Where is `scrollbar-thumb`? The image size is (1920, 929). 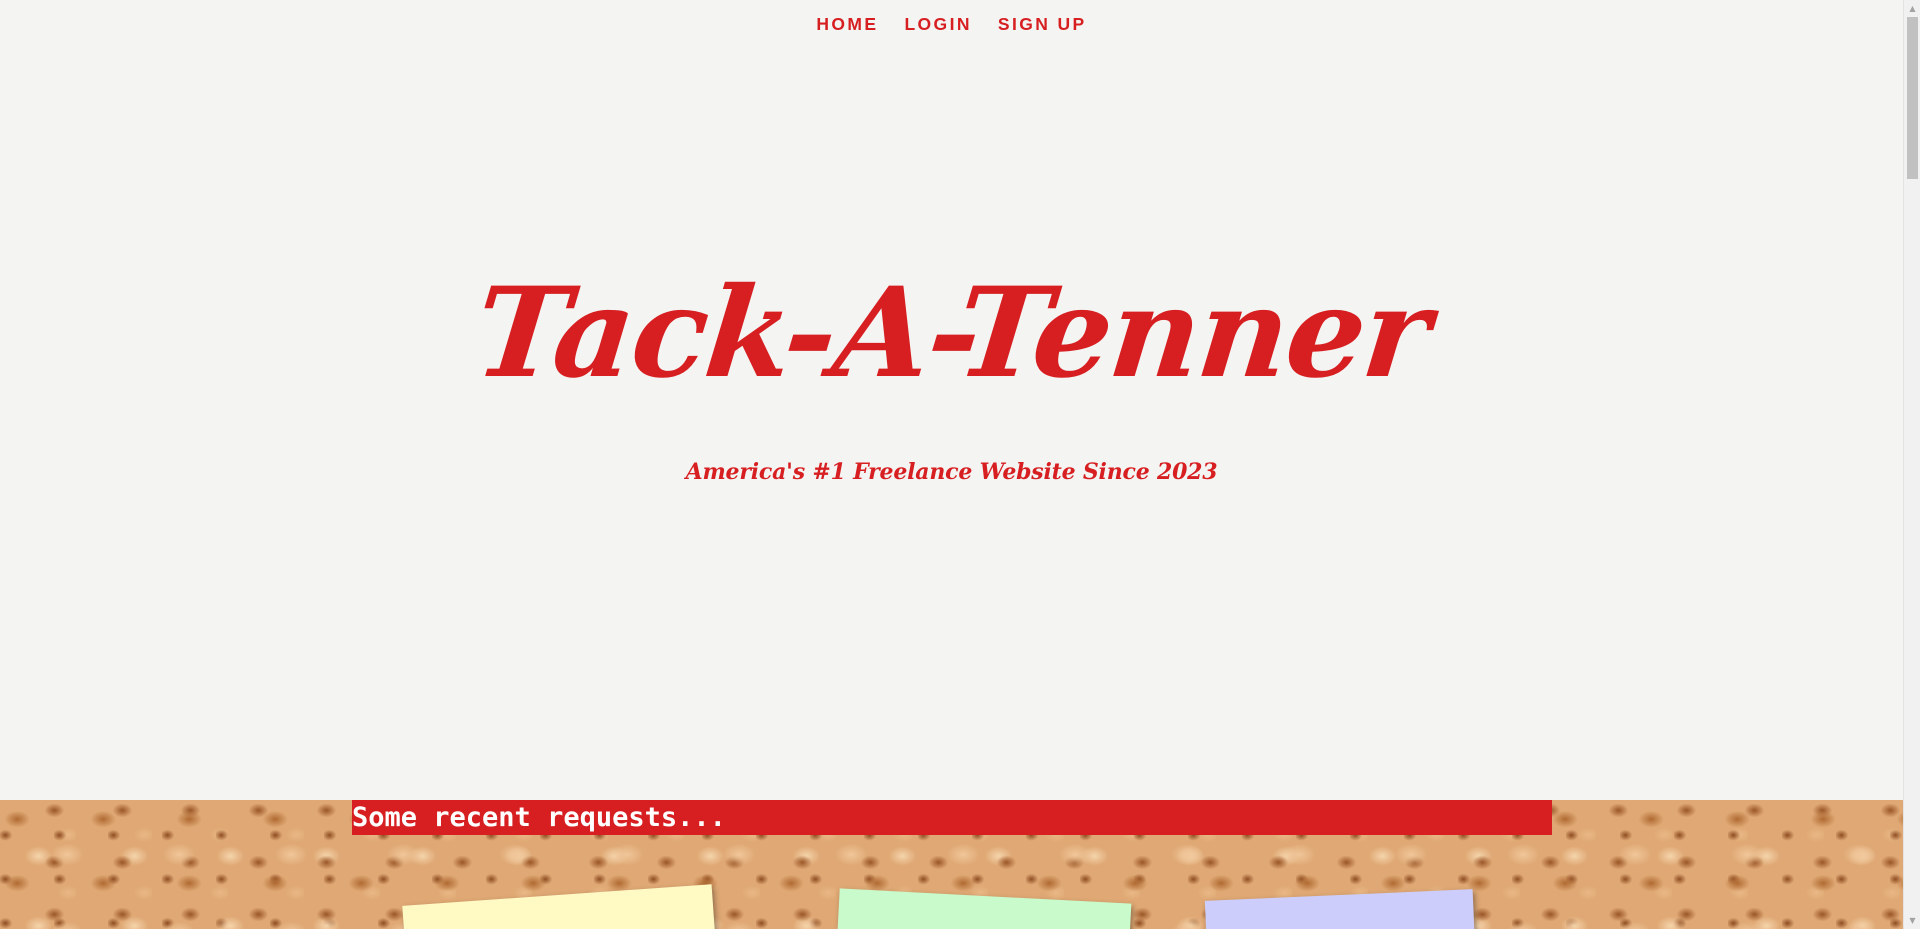 scrollbar-thumb is located at coordinates (1912, 98).